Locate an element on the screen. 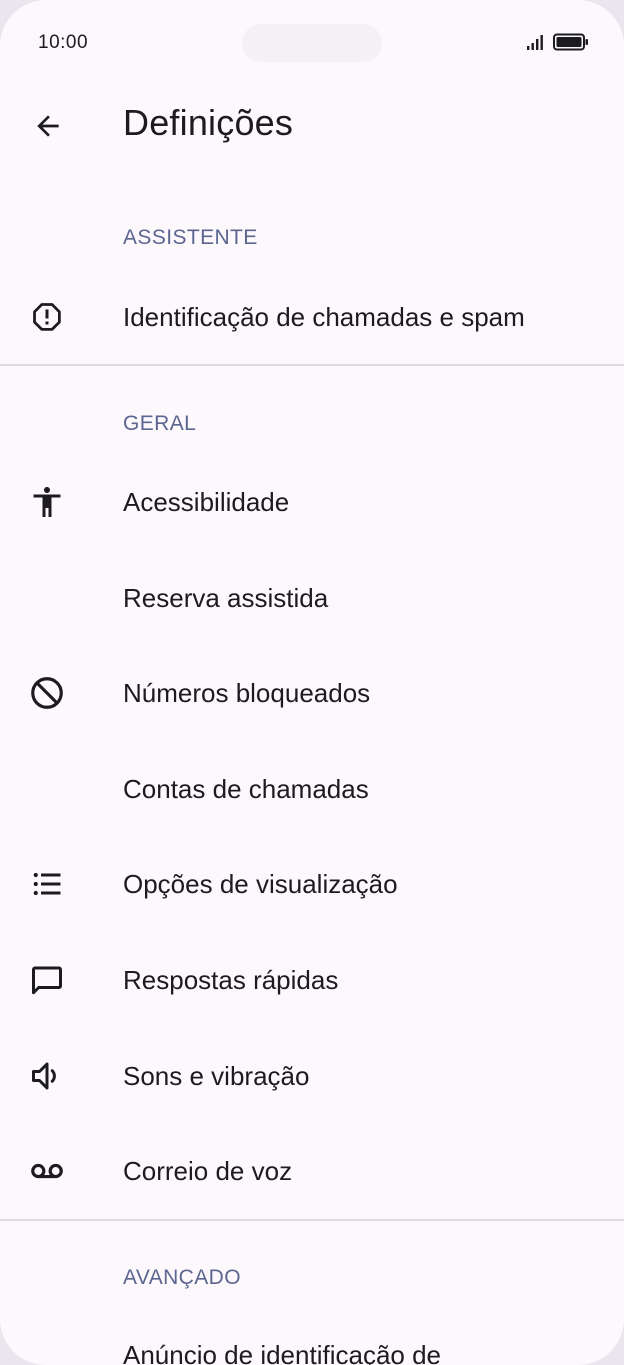 Image resolution: width=624 pixels, height=1365 pixels. arrow-back-icon is located at coordinates (48, 126).